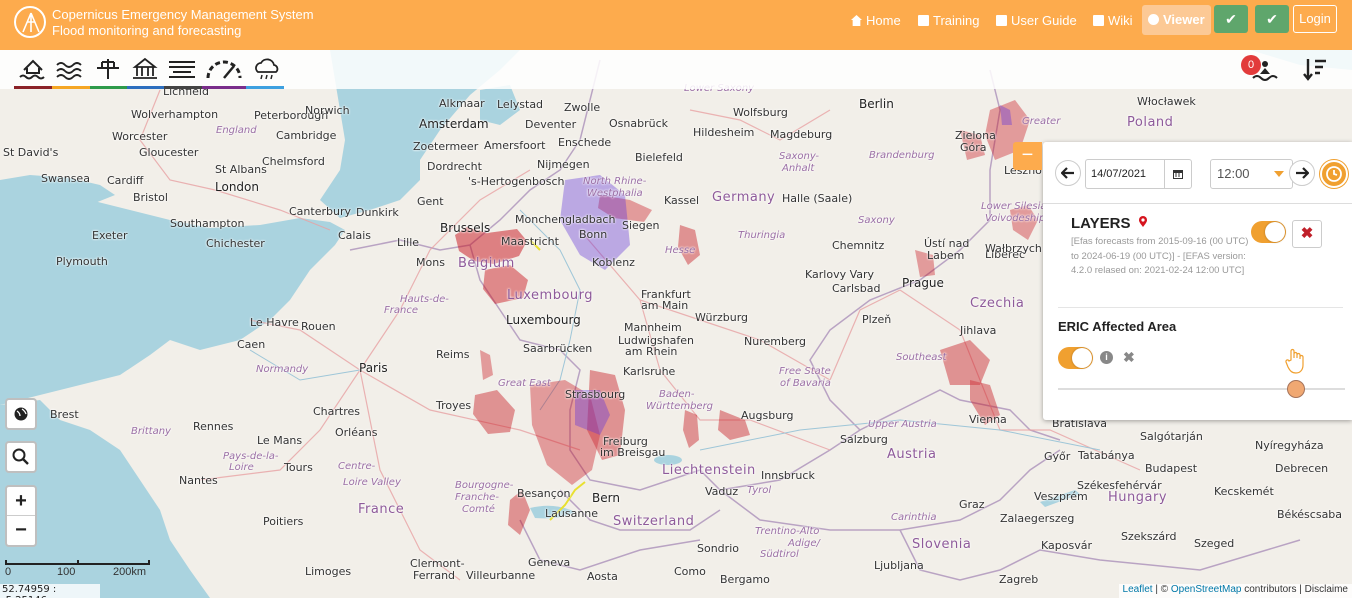 This screenshot has height=598, width=1352. Describe the element at coordinates (759, 490) in the screenshot. I see `place-label: Tyrol` at that location.